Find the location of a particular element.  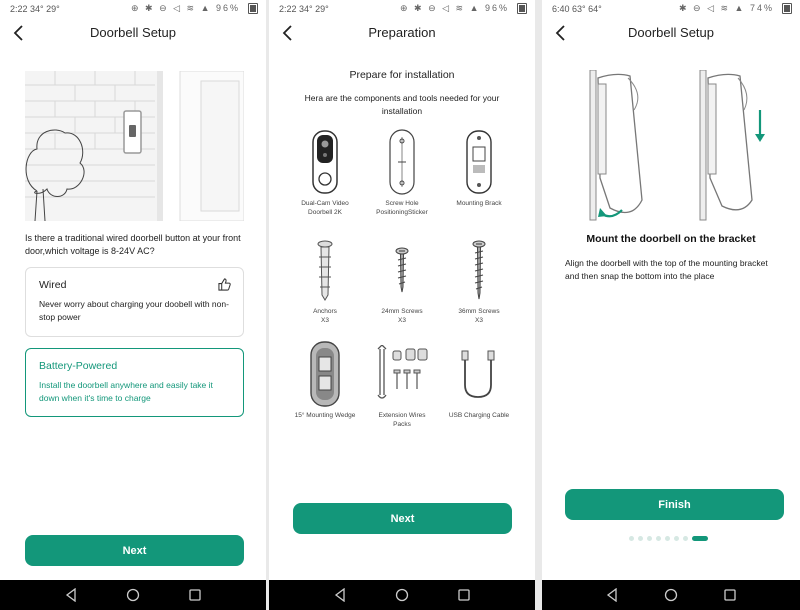

doorbell-button-illustration is located at coordinates (134, 146).